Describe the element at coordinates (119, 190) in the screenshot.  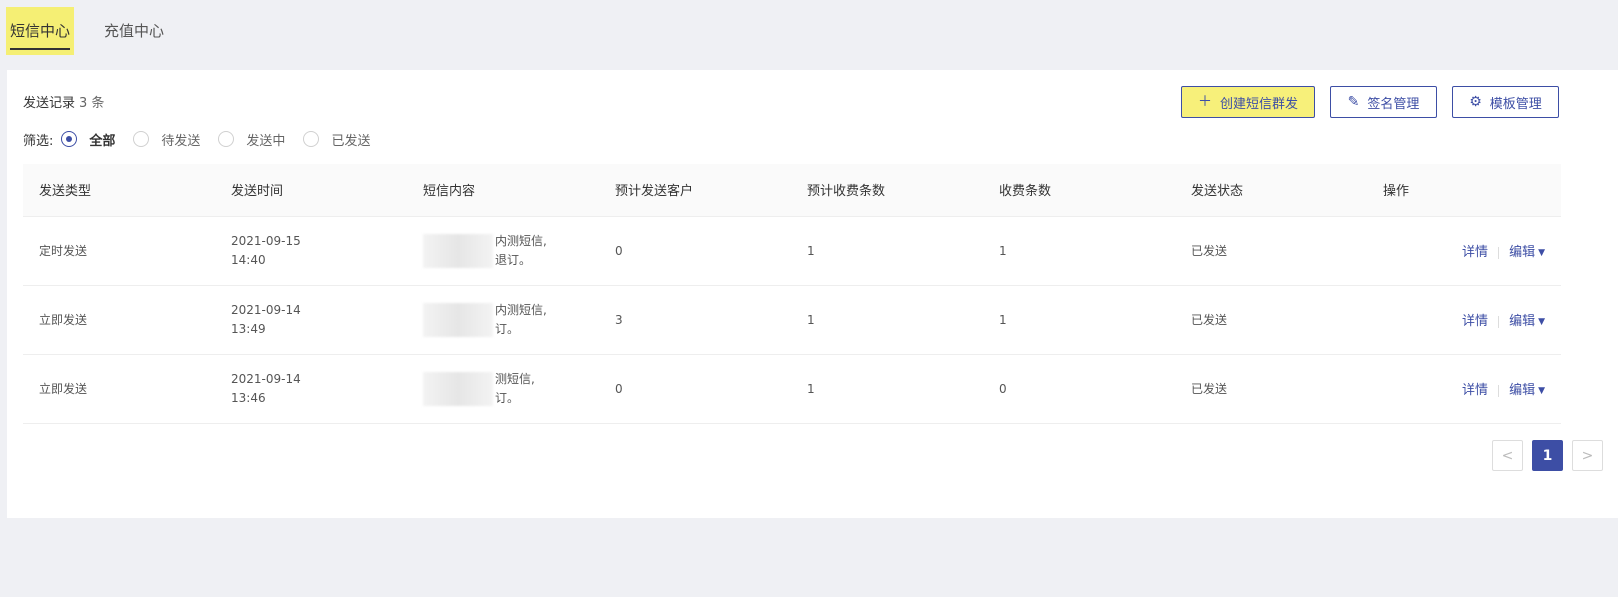
I see `header-send-type: 发送类型` at that location.